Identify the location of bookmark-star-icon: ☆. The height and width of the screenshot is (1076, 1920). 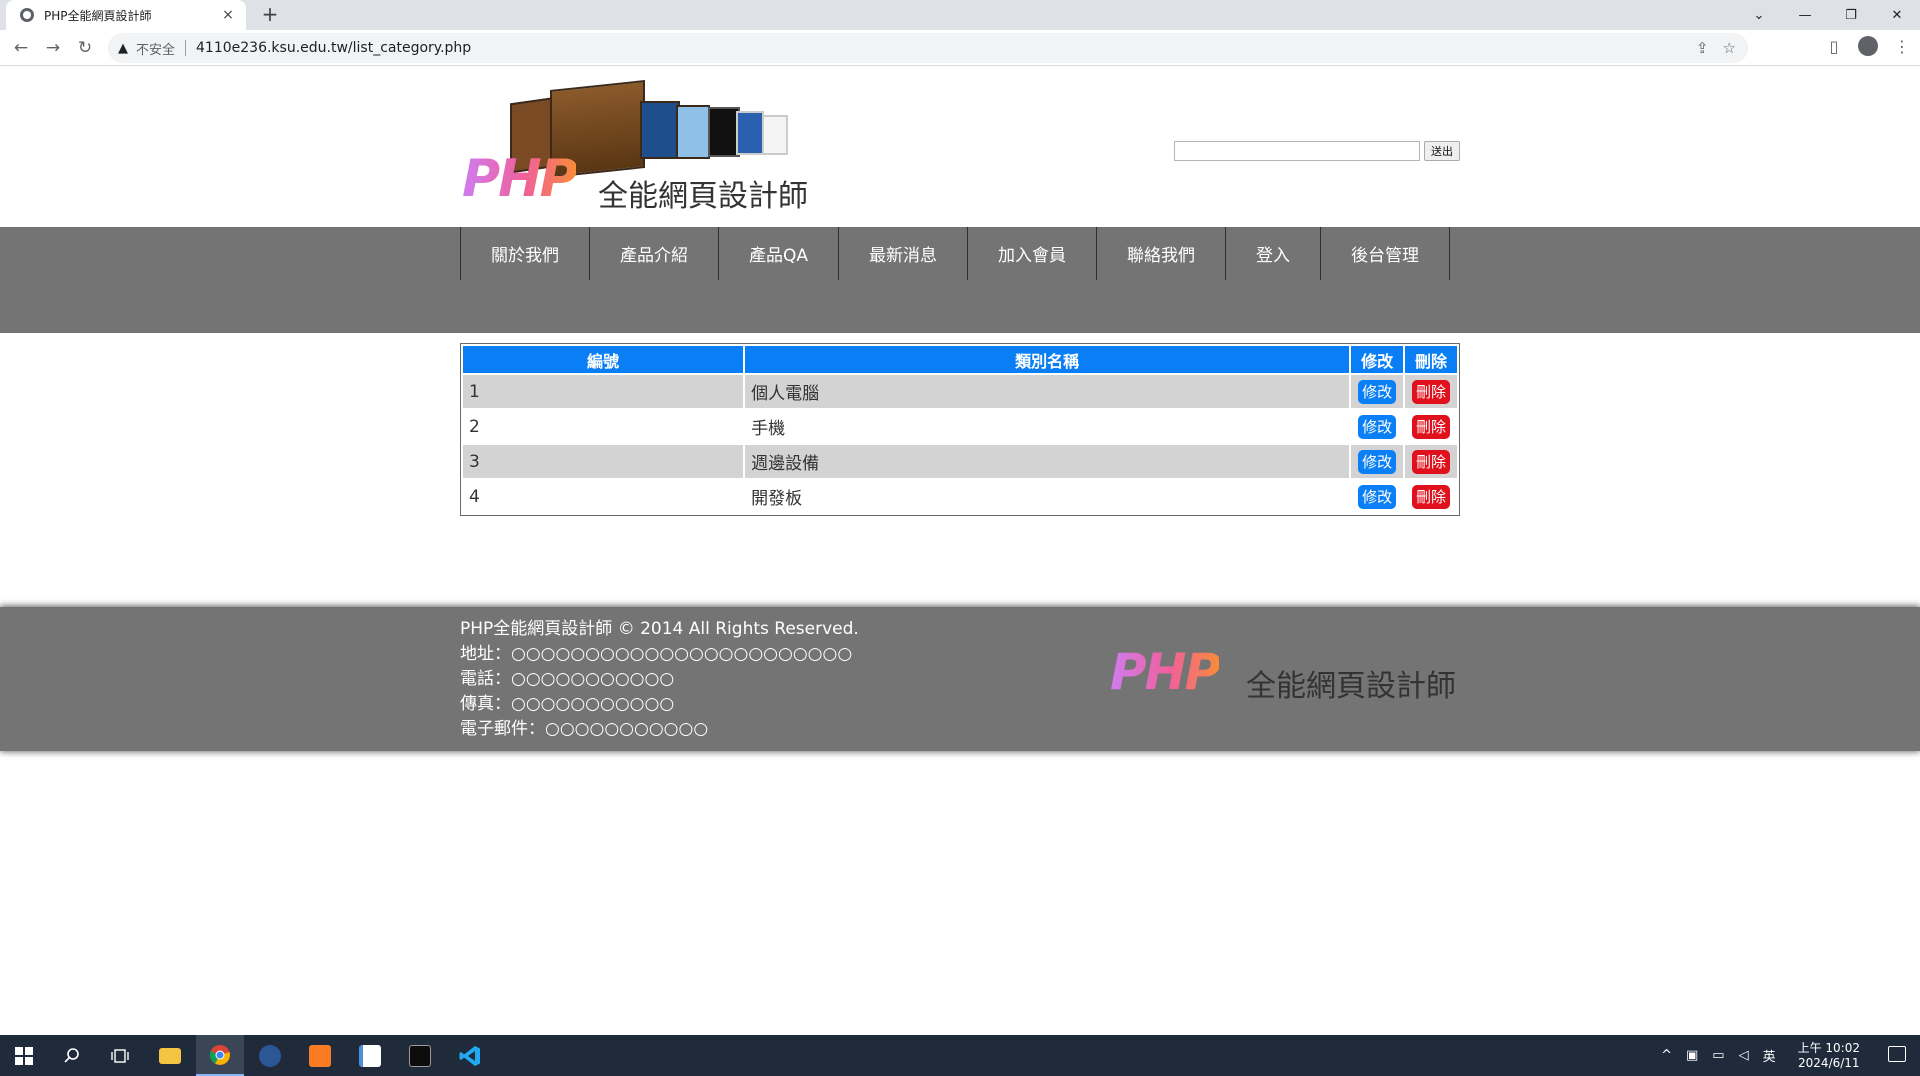
(1729, 48).